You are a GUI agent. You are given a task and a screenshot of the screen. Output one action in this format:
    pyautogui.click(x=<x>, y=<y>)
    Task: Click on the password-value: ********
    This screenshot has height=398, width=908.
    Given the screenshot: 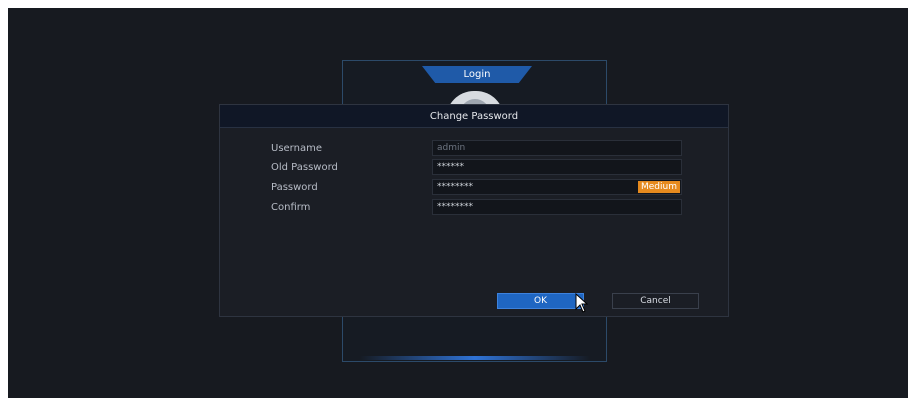 What is the action you would take?
    pyautogui.click(x=455, y=187)
    